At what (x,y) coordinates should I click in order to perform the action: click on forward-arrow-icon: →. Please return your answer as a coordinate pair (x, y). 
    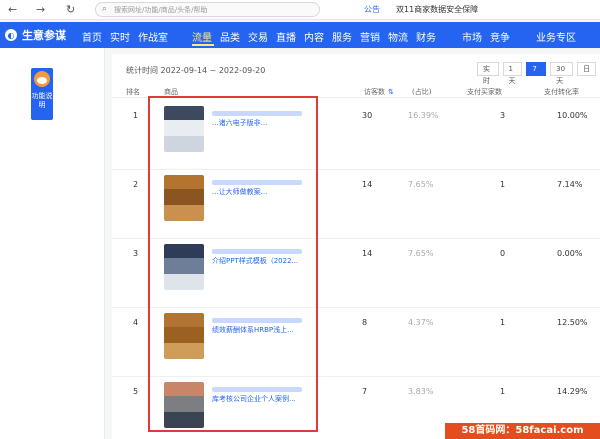
    Looking at the image, I should click on (40, 9).